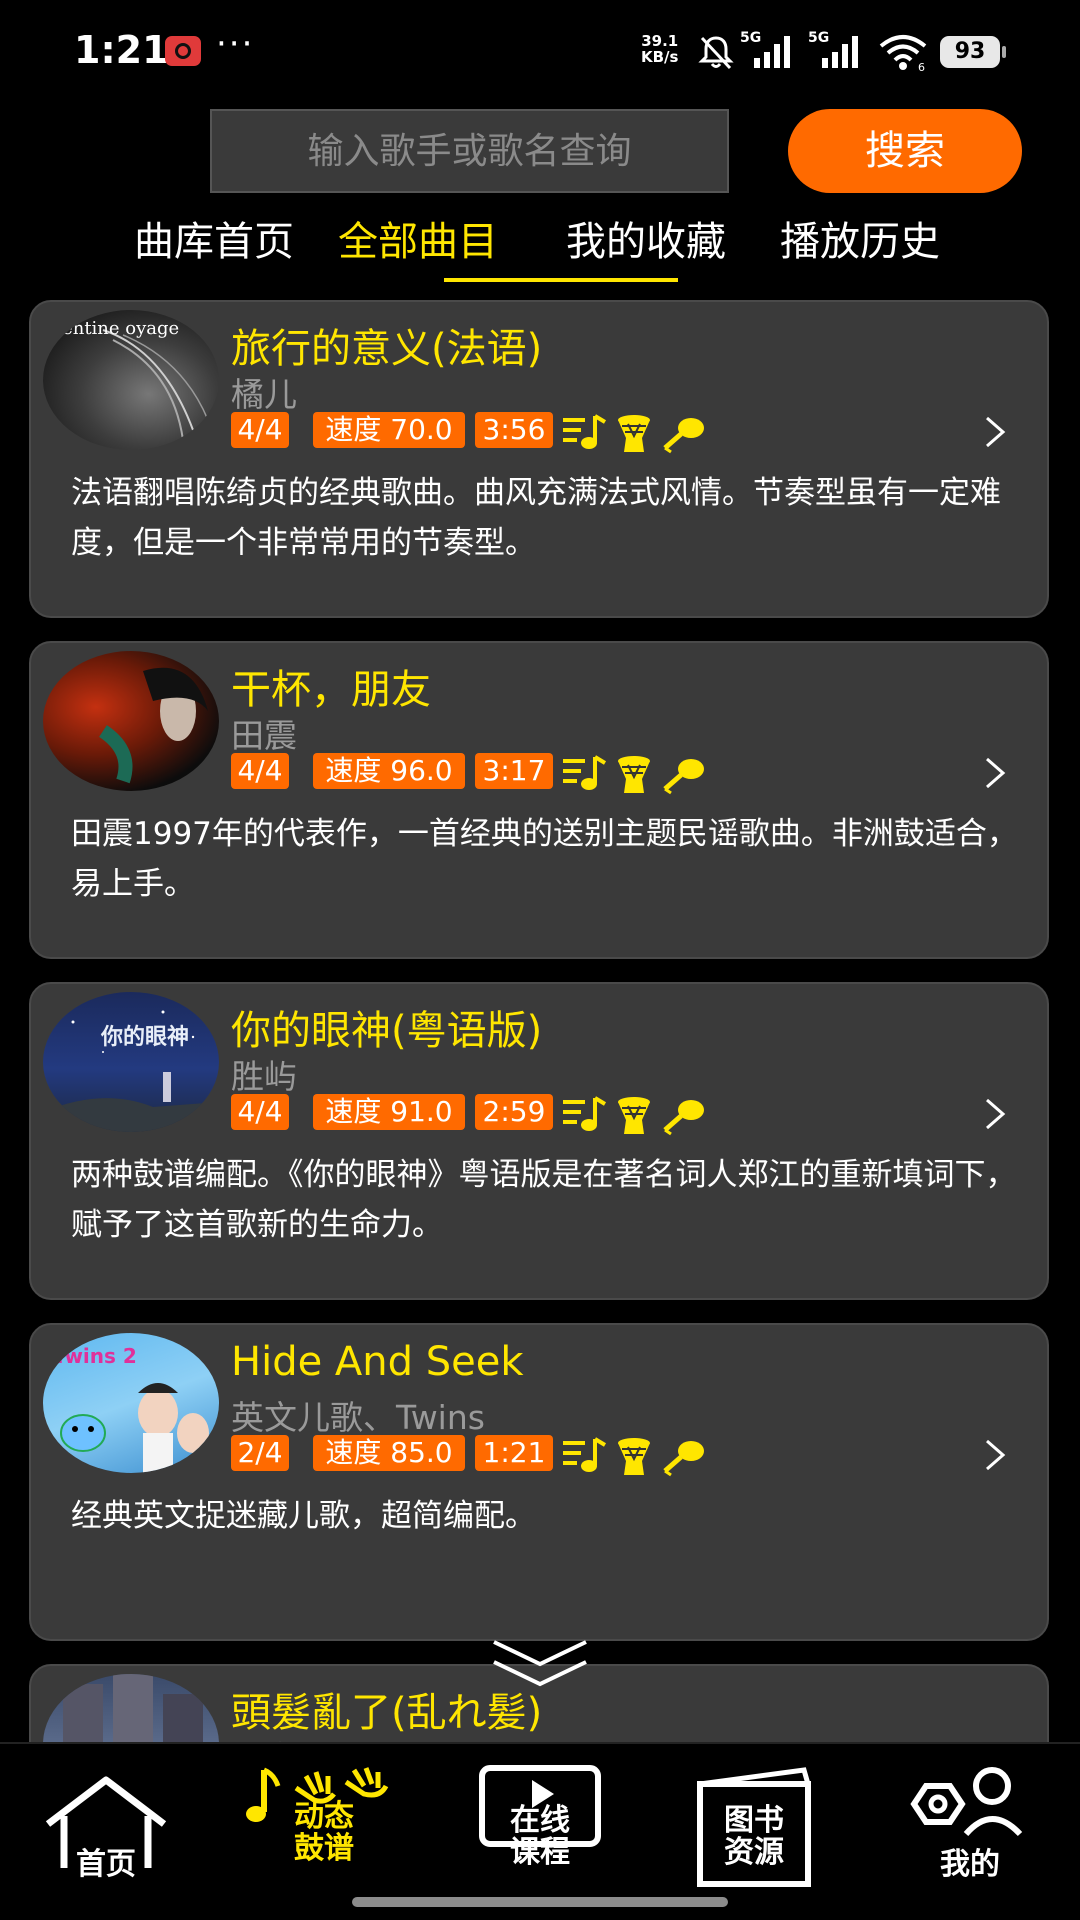 The width and height of the screenshot is (1080, 1920). I want to click on bottom-navigation: 首页 动态 鼓谱 在线 课程 图书 资源 我的, so click(540, 1831).